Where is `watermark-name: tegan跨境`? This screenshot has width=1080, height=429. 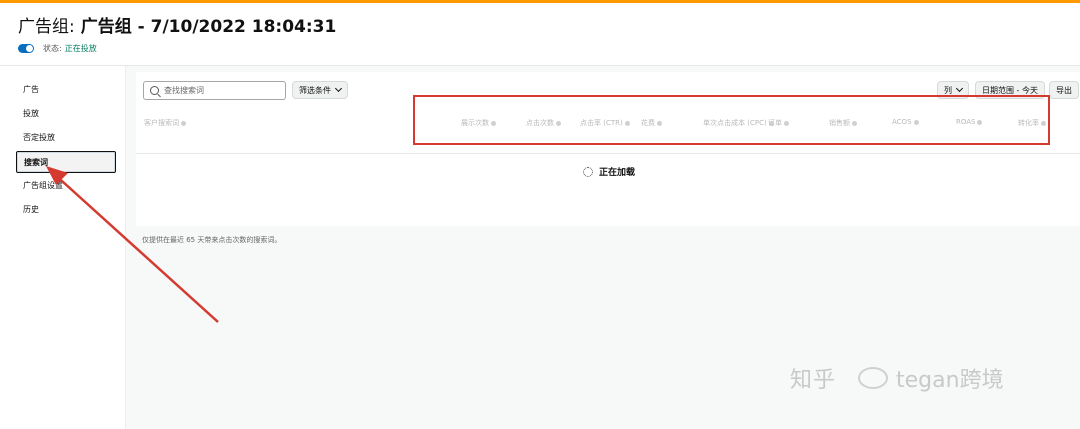
watermark-name: tegan跨境 is located at coordinates (950, 380).